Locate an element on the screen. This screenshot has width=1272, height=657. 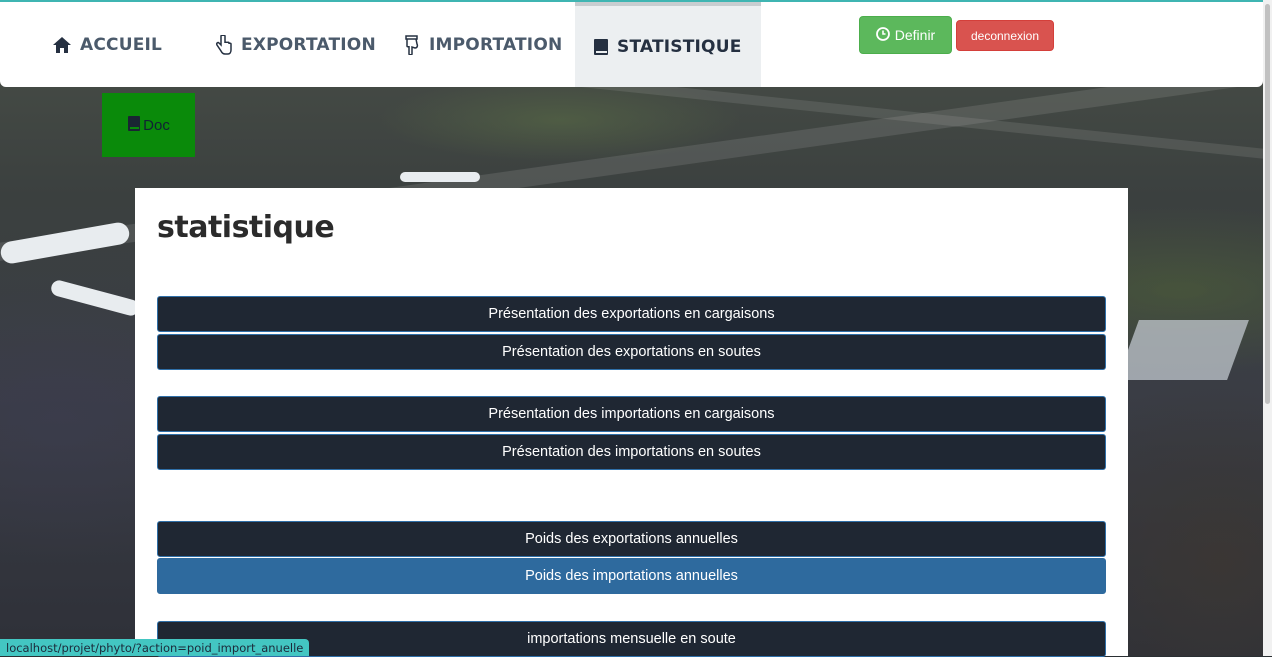
definir-button: Definir is located at coordinates (905, 35).